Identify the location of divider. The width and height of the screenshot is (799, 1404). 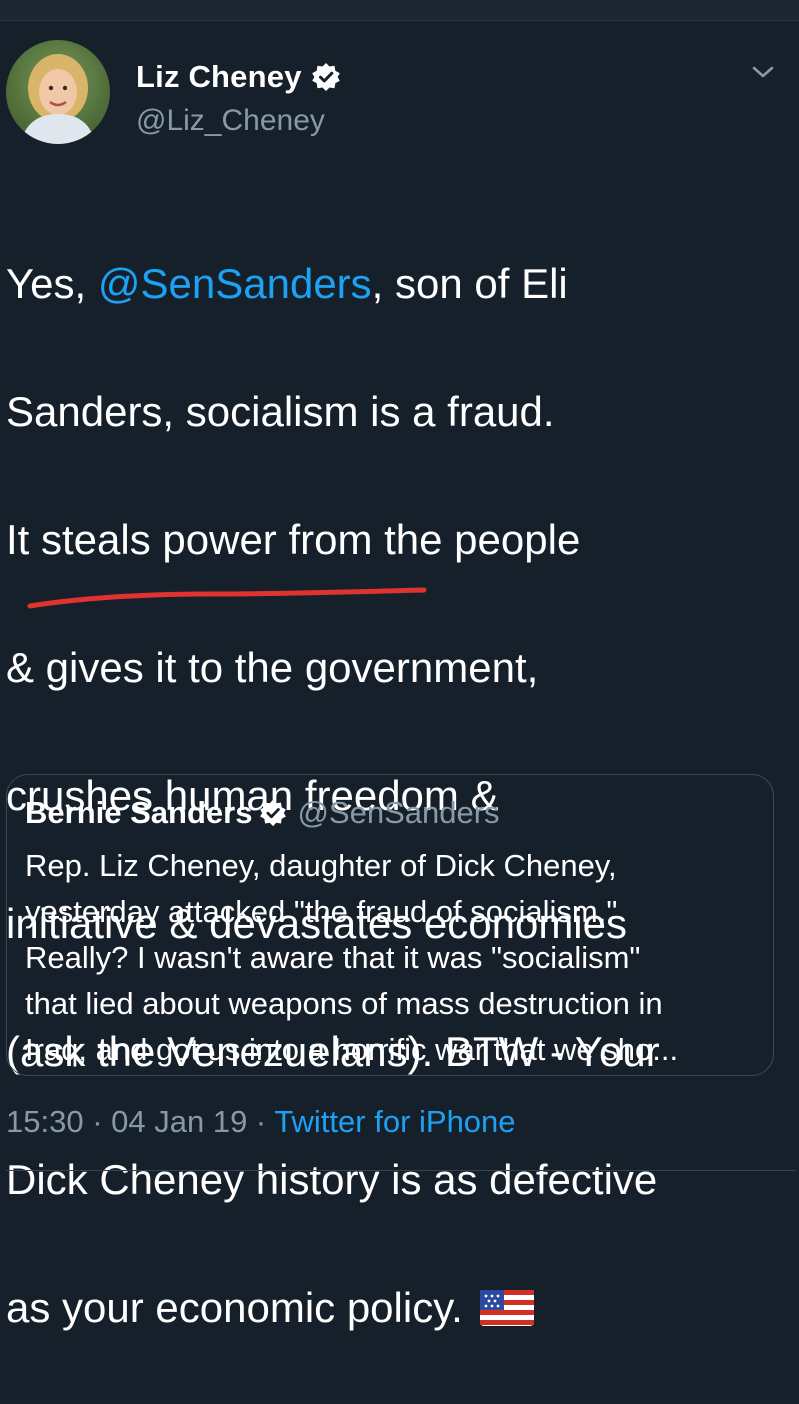
(401, 1170).